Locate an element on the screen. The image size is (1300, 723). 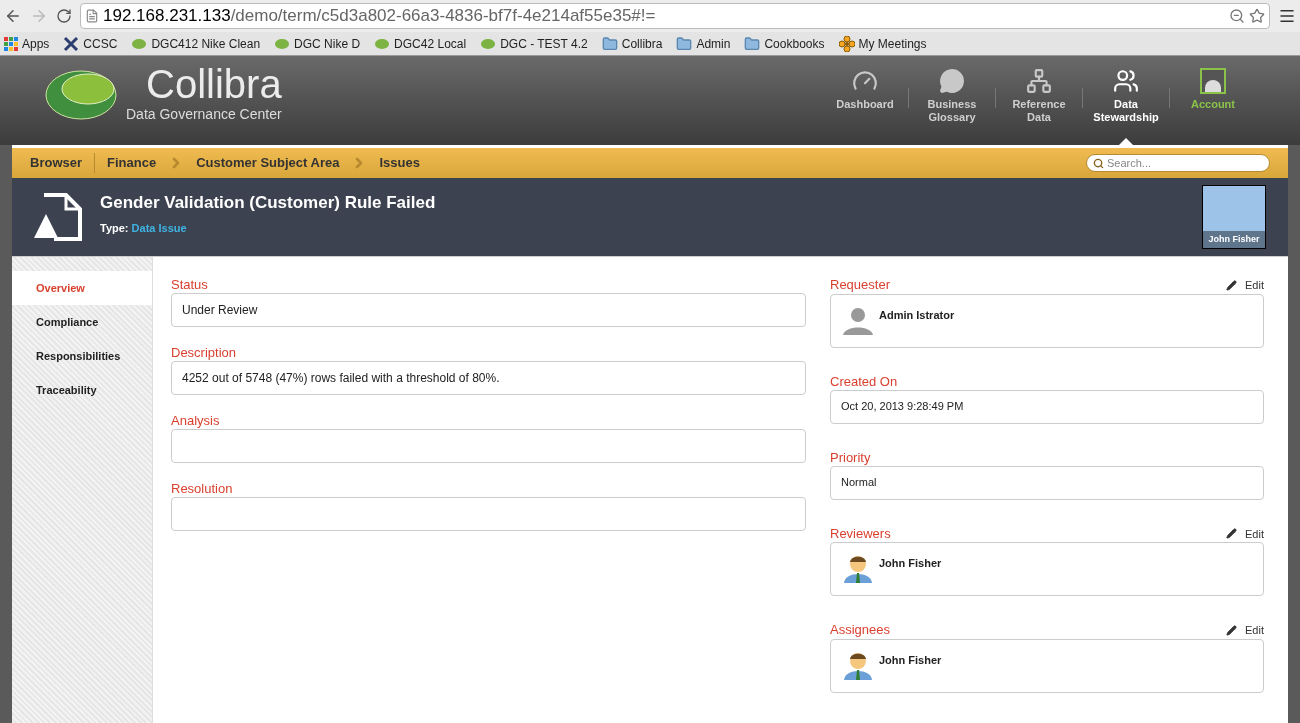
bookmark-link: DGC42 Local is located at coordinates (430, 43).